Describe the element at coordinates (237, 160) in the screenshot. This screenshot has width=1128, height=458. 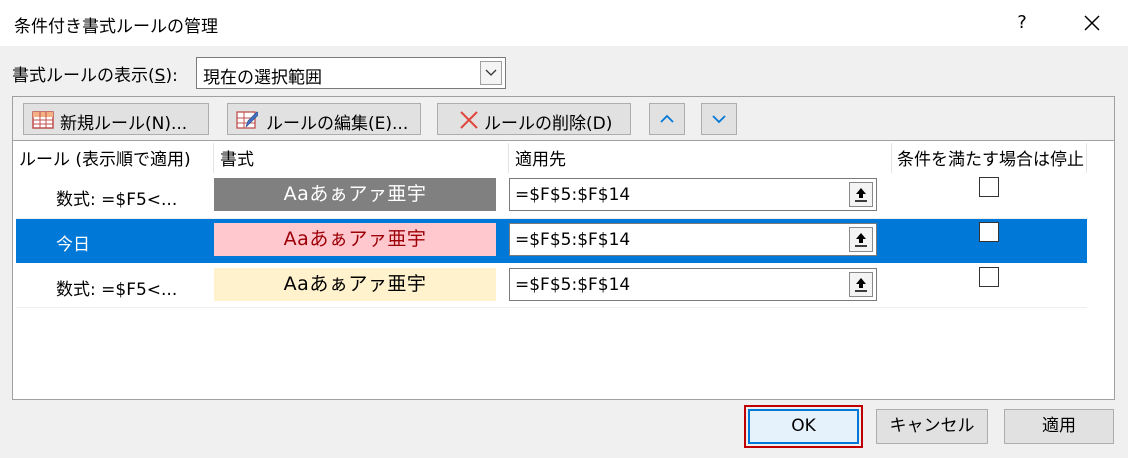
I see `header-format: 書式` at that location.